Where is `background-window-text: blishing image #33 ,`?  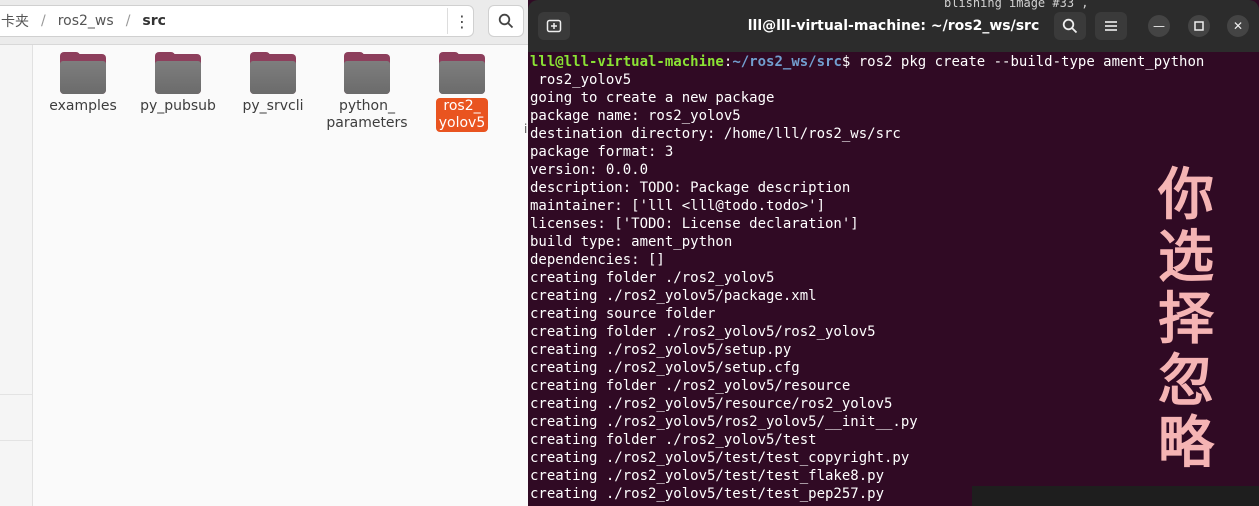
background-window-text: blishing image #33 , is located at coordinates (1016, 5).